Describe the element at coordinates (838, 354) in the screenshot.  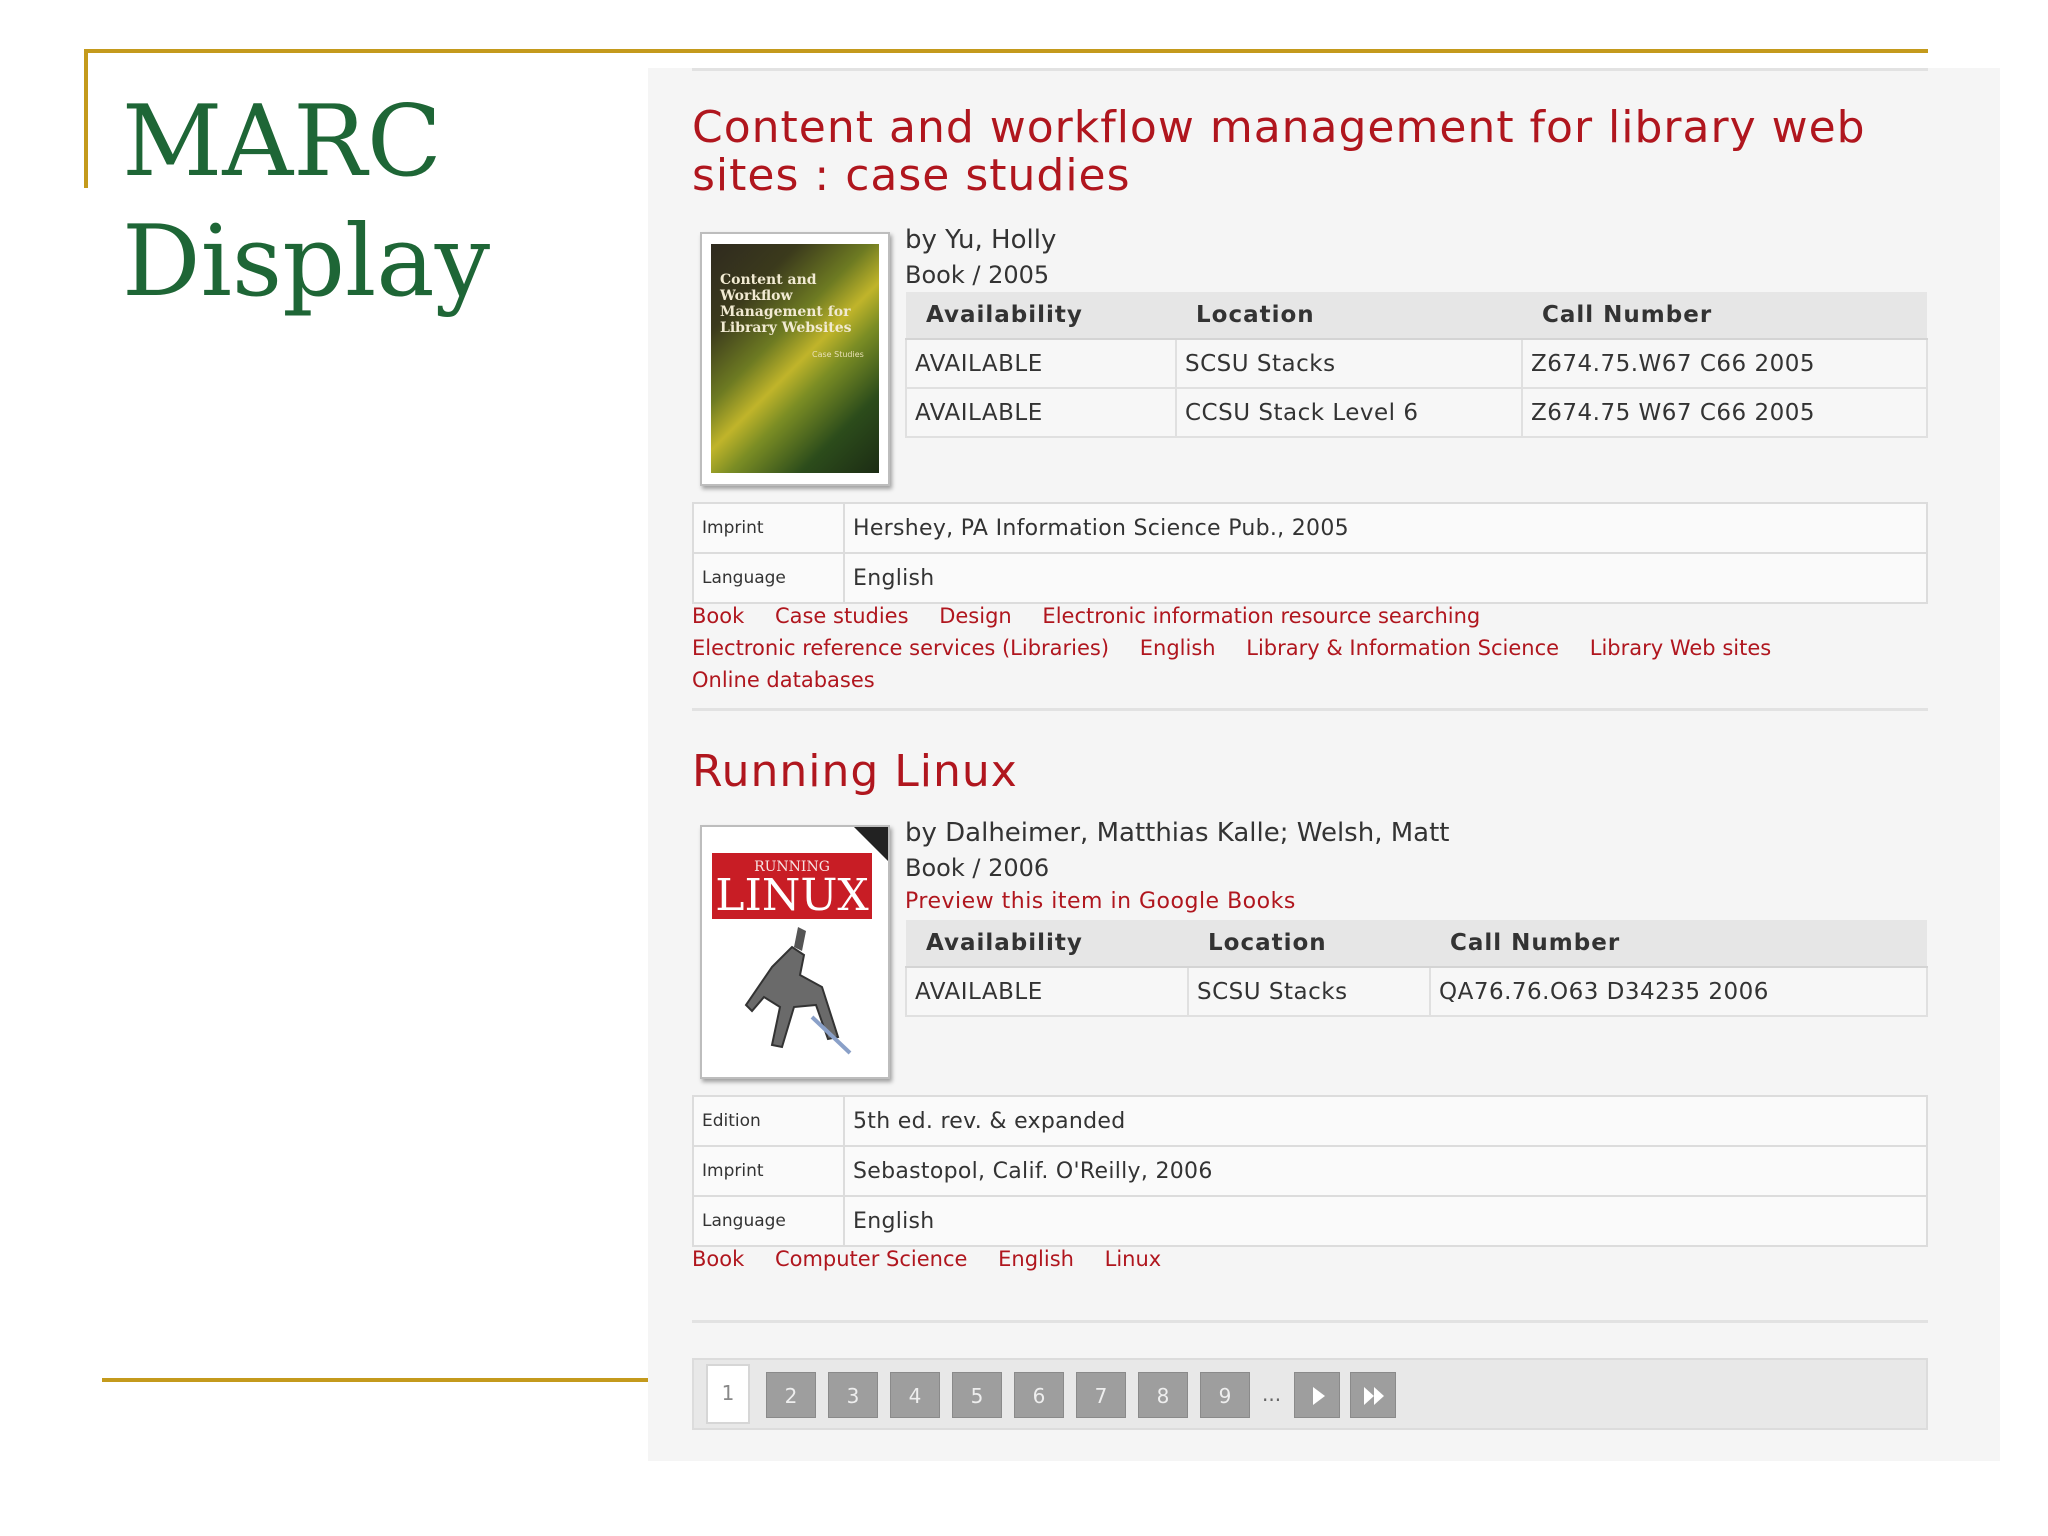
I see `cover-subtitle-text: Case Studies` at that location.